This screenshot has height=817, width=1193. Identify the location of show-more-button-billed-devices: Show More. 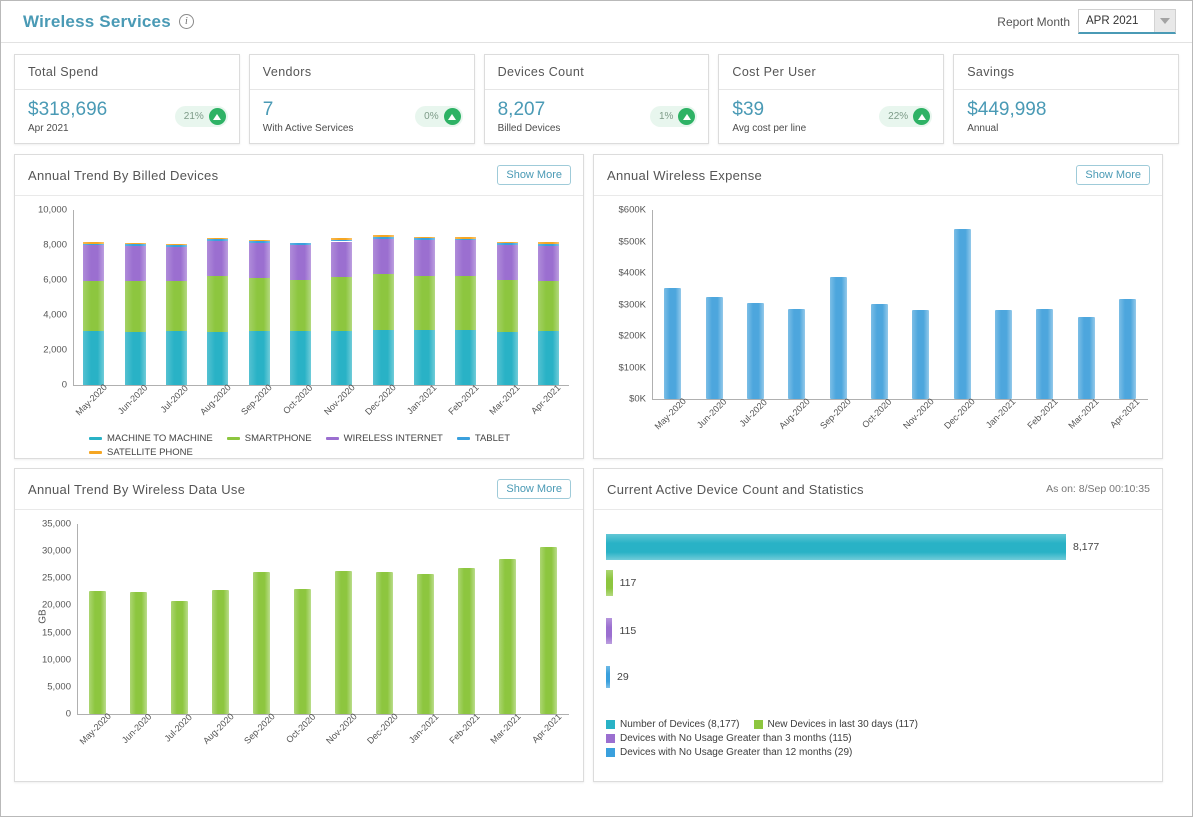
(534, 175).